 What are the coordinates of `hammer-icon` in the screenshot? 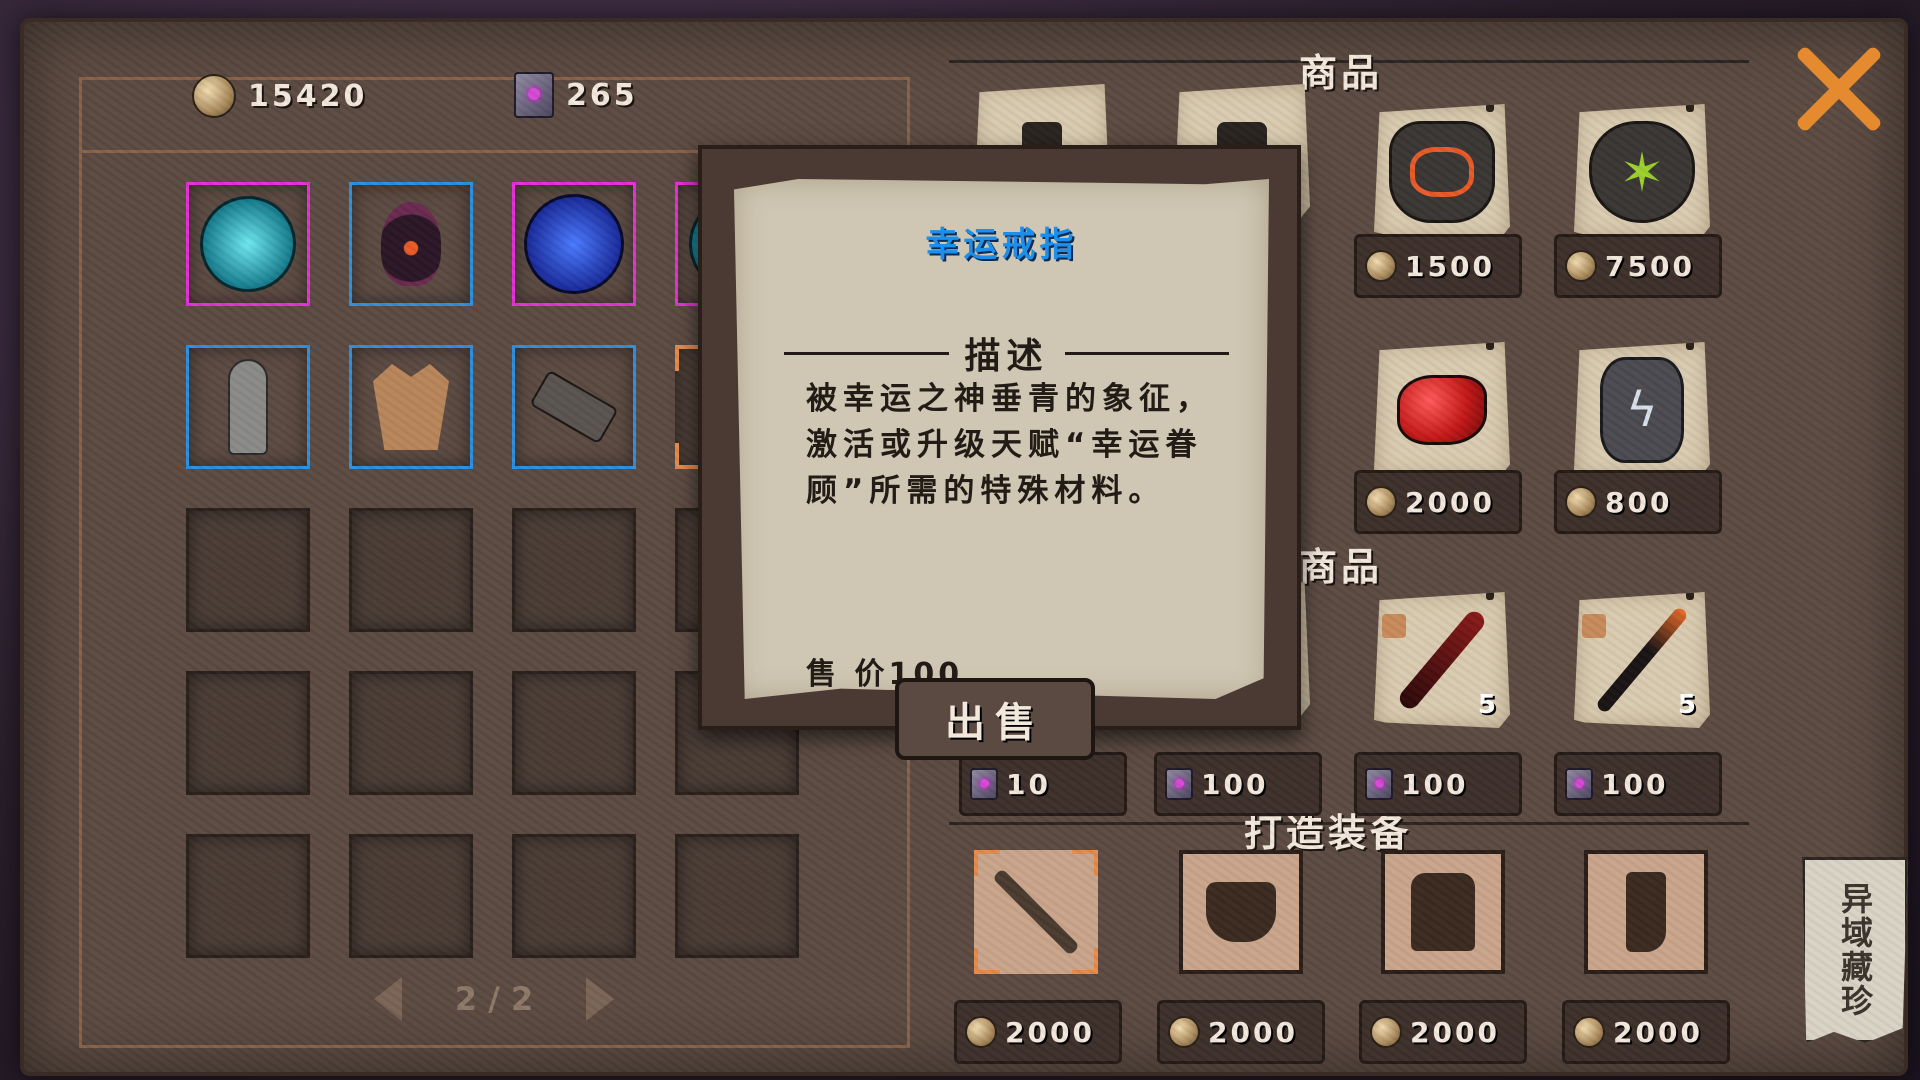 It's located at (574, 407).